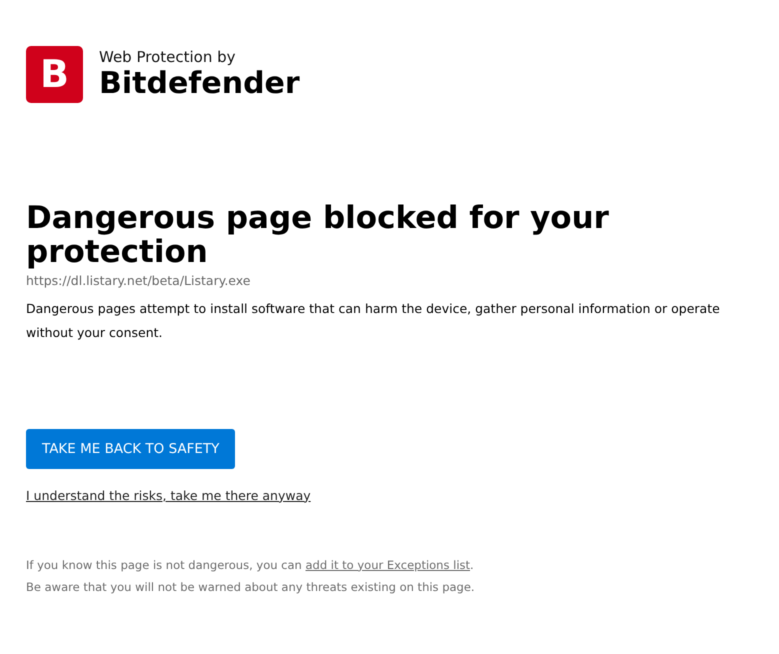 The image size is (779, 654). I want to click on blocked-url: https://dl.listary.net/beta/Listary.exe, so click(139, 281).